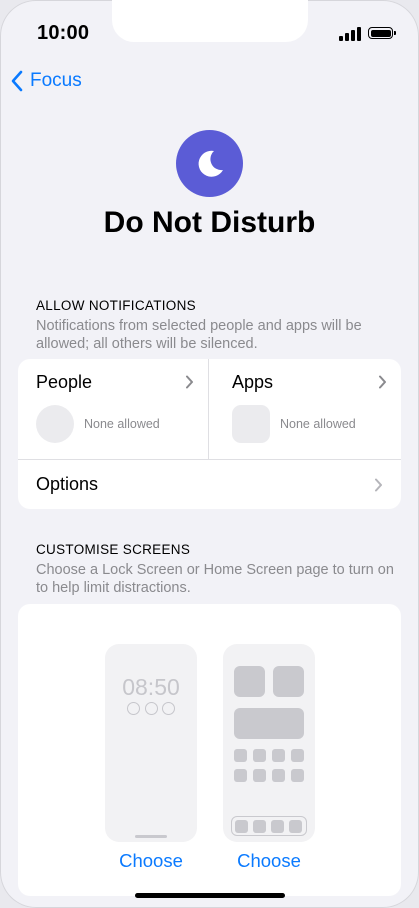 This screenshot has height=908, width=419. What do you see at coordinates (151, 687) in the screenshot?
I see `lock-screen-time: 08:50` at bounding box center [151, 687].